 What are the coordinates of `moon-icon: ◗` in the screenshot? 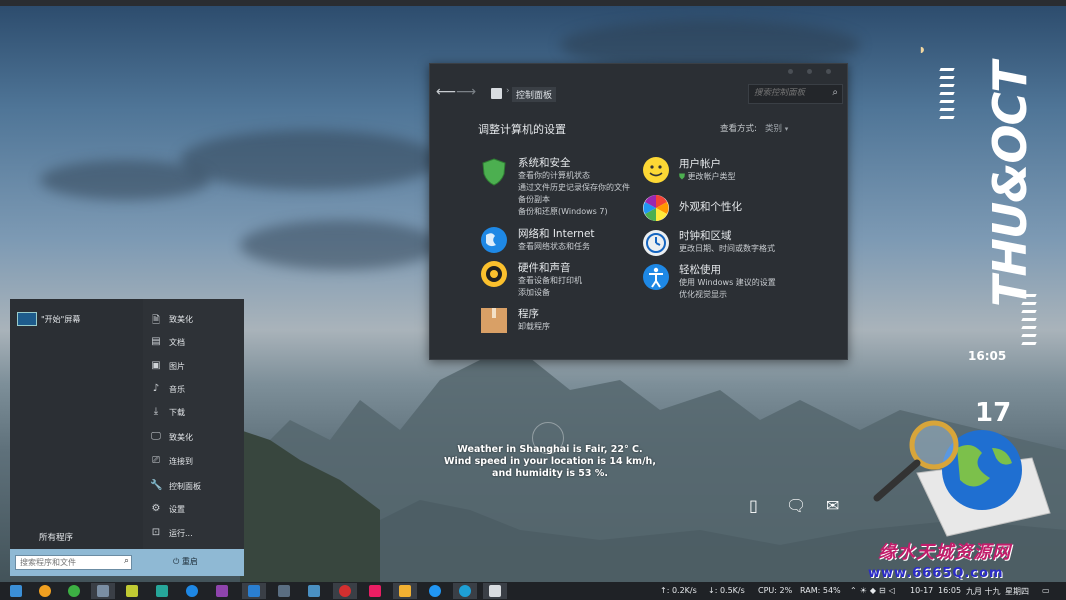 It's located at (922, 49).